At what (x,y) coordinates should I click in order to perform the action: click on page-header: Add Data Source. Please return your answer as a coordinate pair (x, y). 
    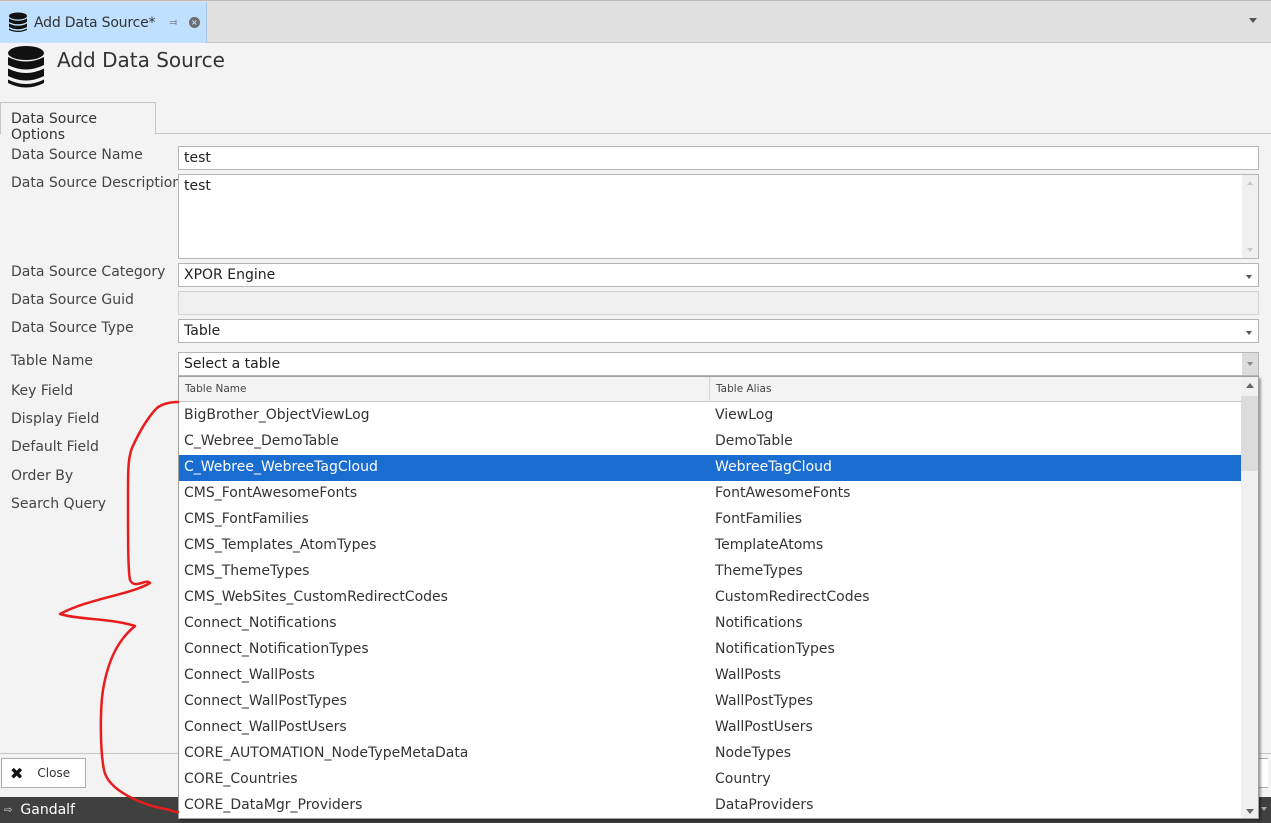
    Looking at the image, I should click on (635, 72).